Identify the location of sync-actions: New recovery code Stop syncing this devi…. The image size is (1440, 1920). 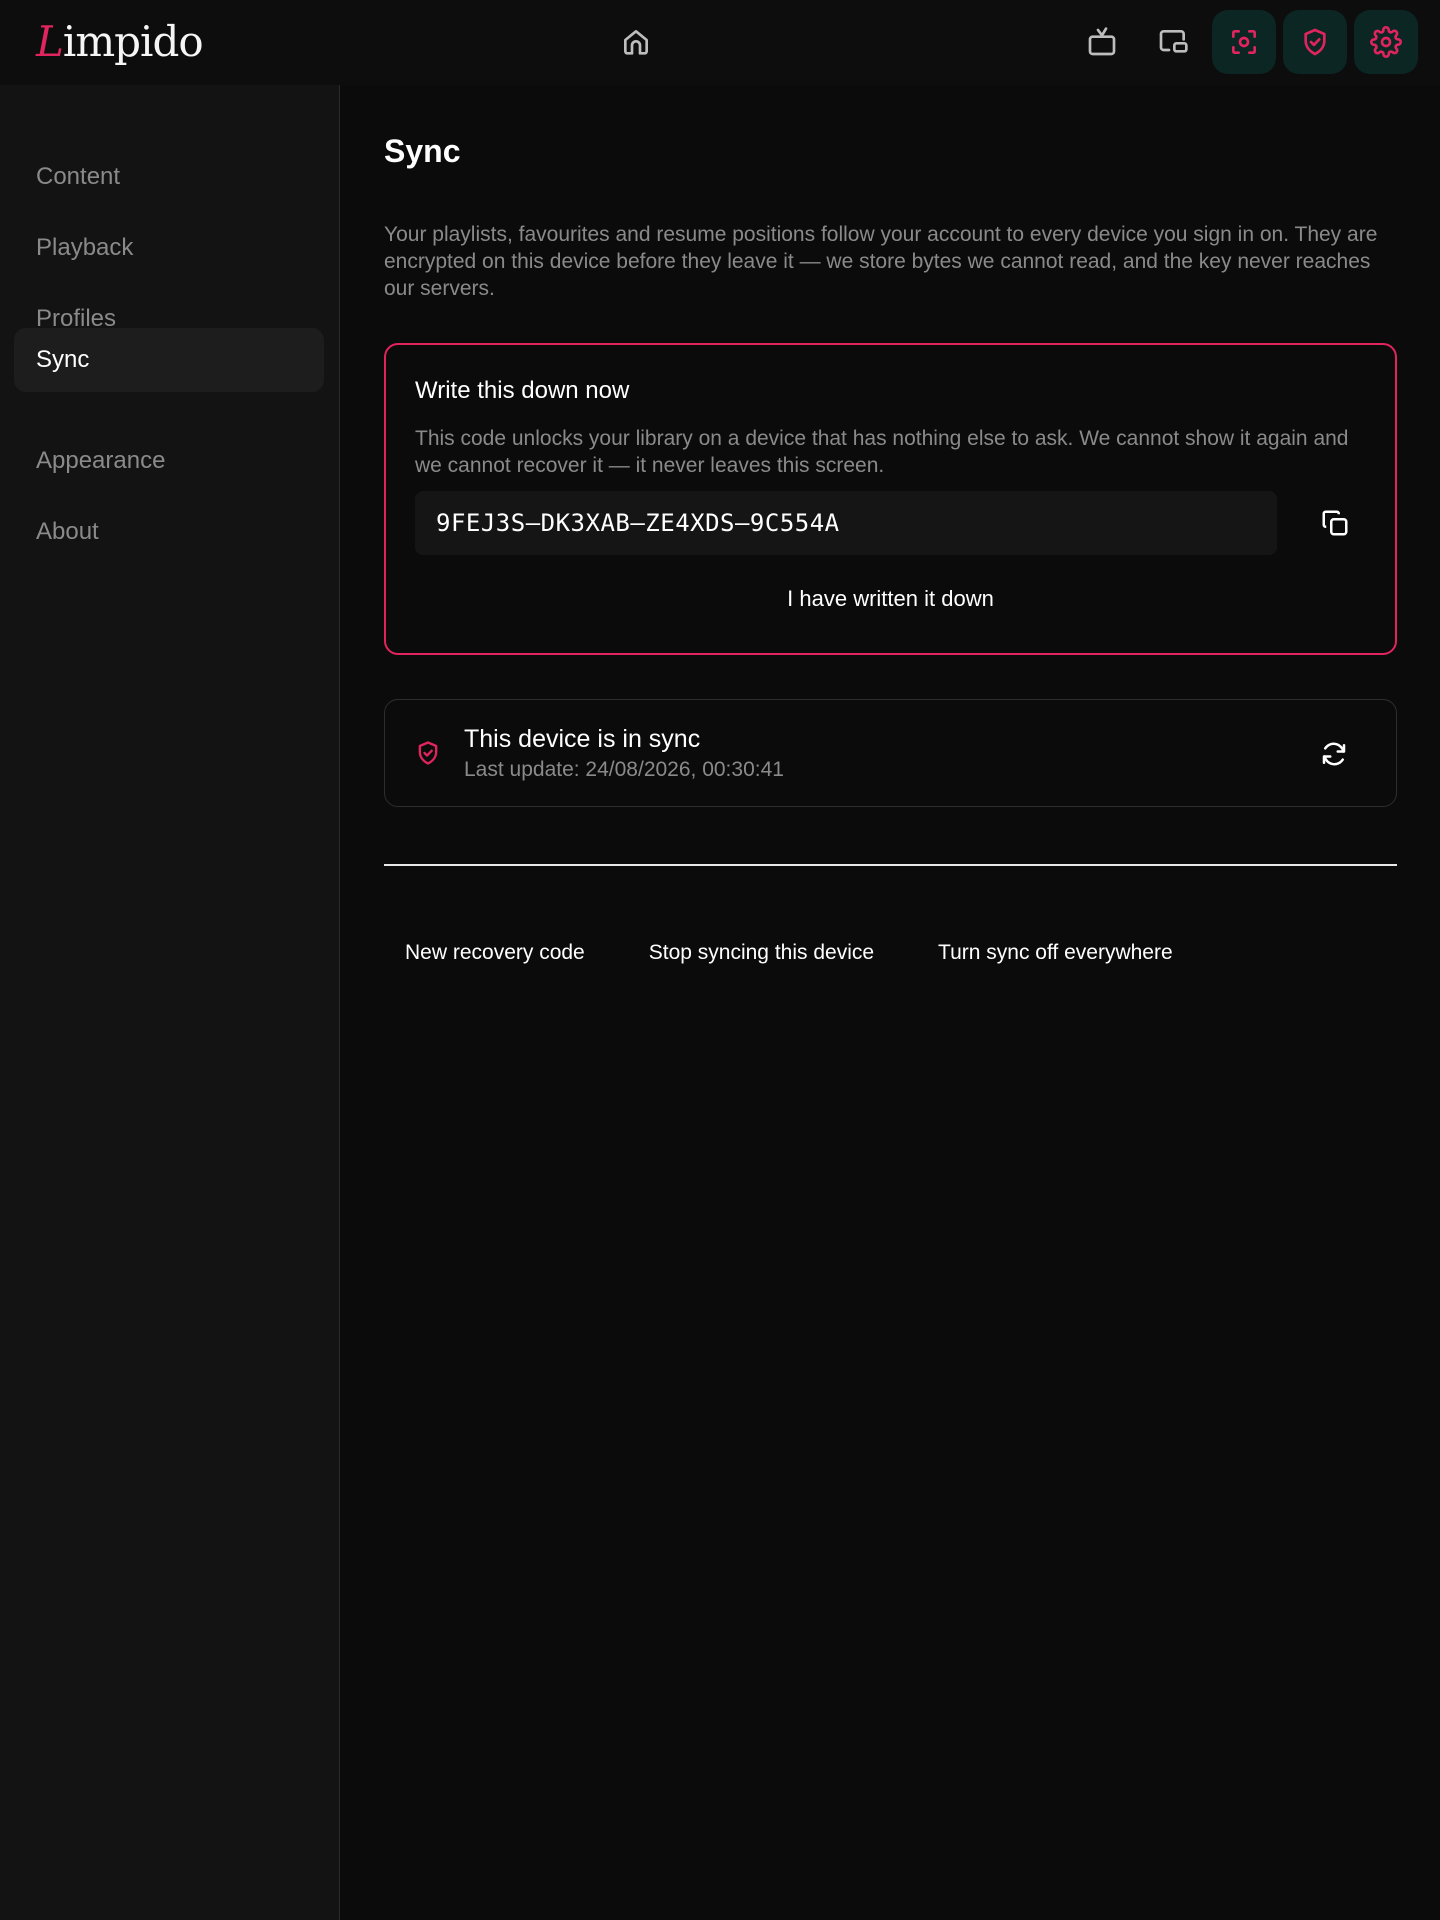
(800, 953).